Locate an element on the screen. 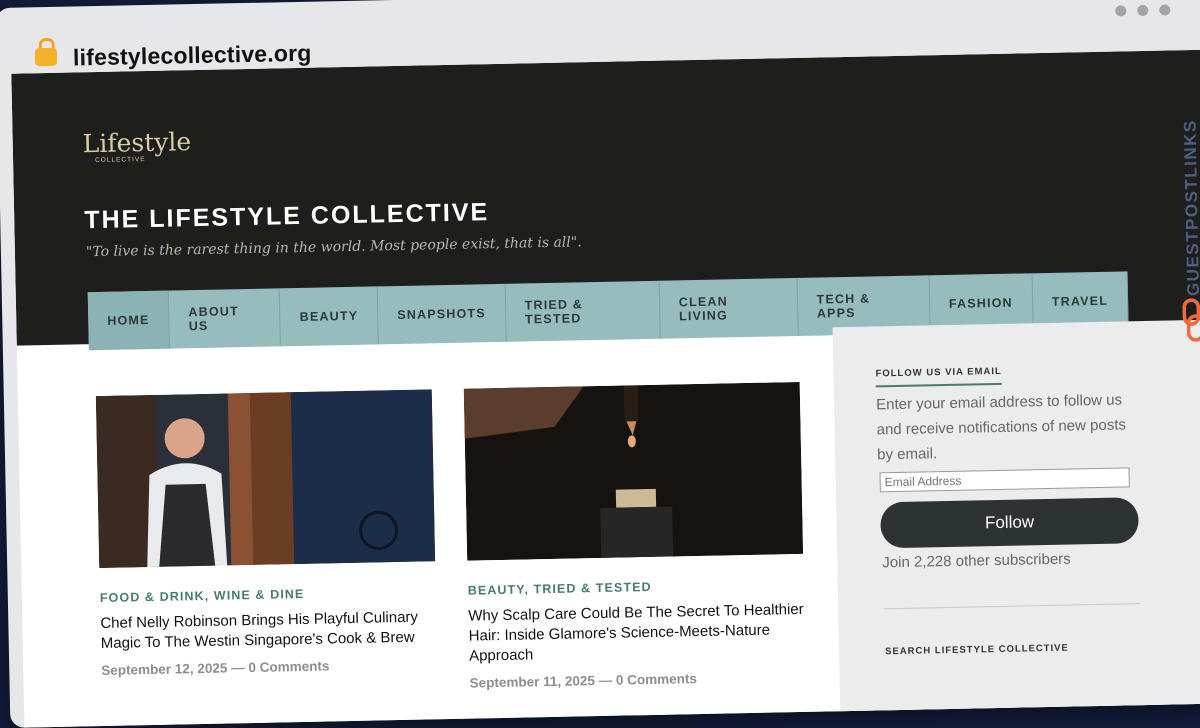 This screenshot has width=1200, height=728. link-icon is located at coordinates (1191, 320).